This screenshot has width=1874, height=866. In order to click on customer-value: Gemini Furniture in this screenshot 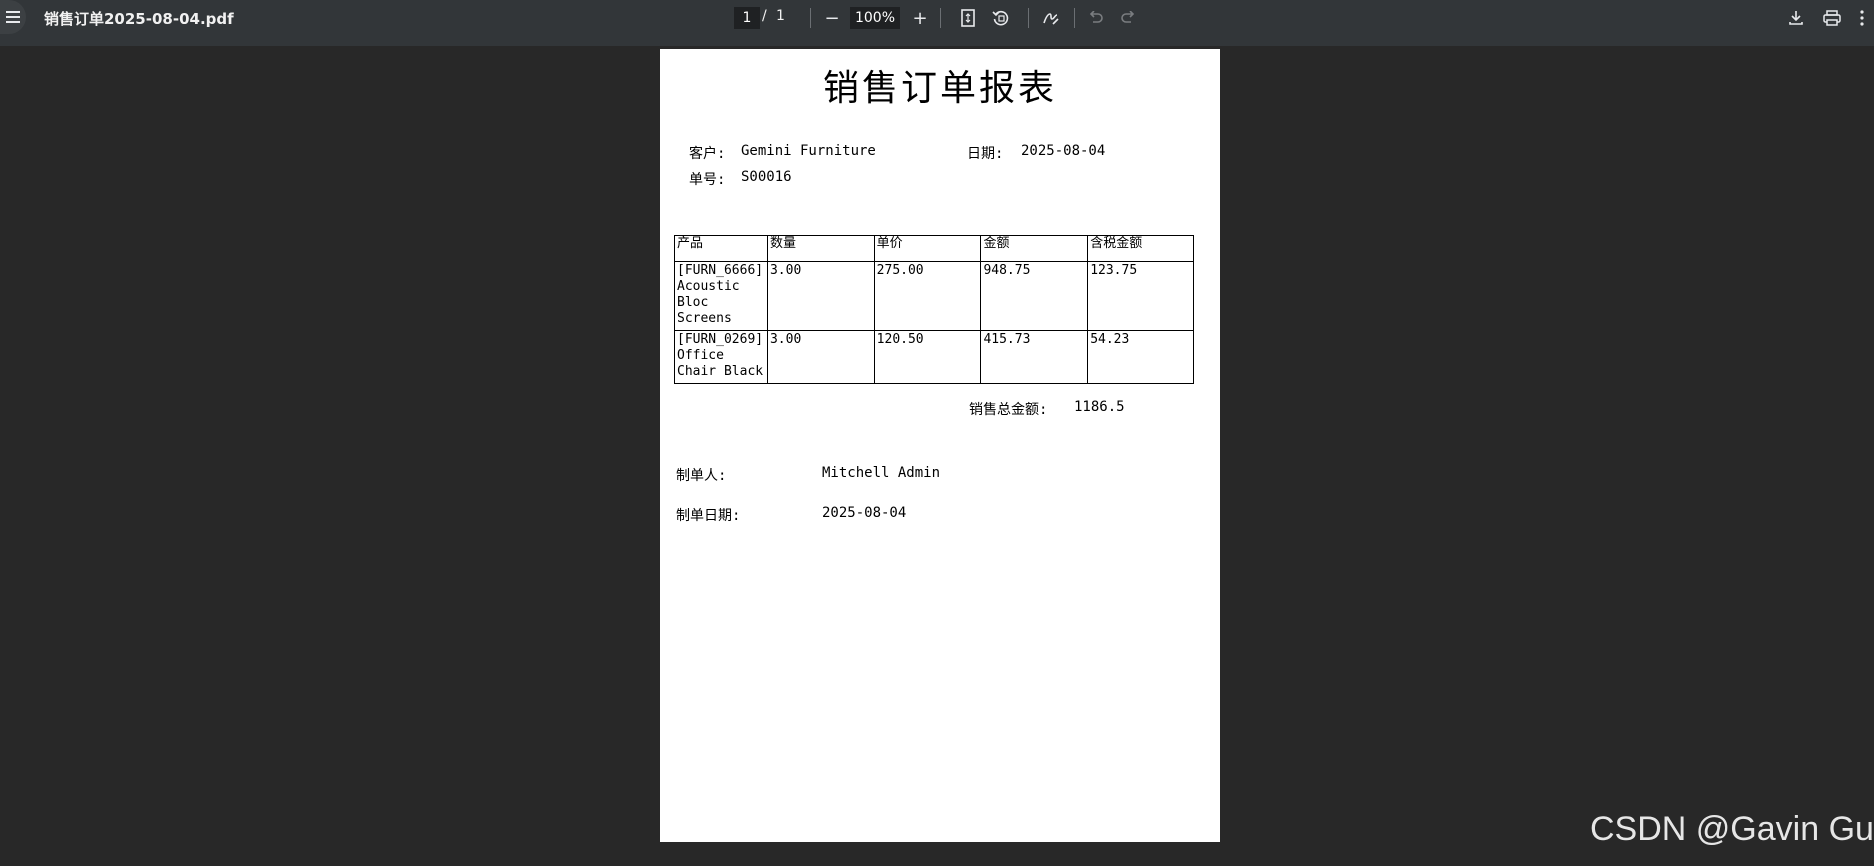, I will do `click(808, 151)`.